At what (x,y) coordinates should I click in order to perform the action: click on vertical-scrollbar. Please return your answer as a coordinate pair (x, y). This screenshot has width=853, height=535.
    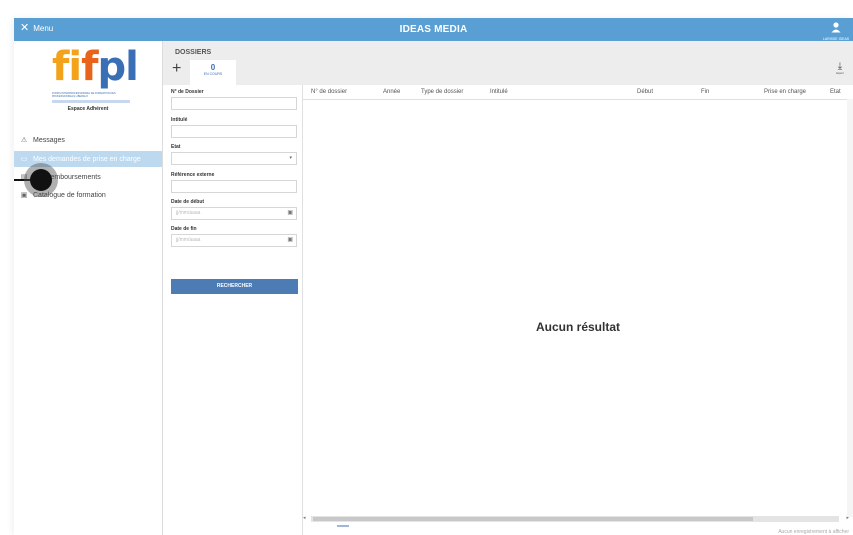
    Looking at the image, I should click on (850, 308).